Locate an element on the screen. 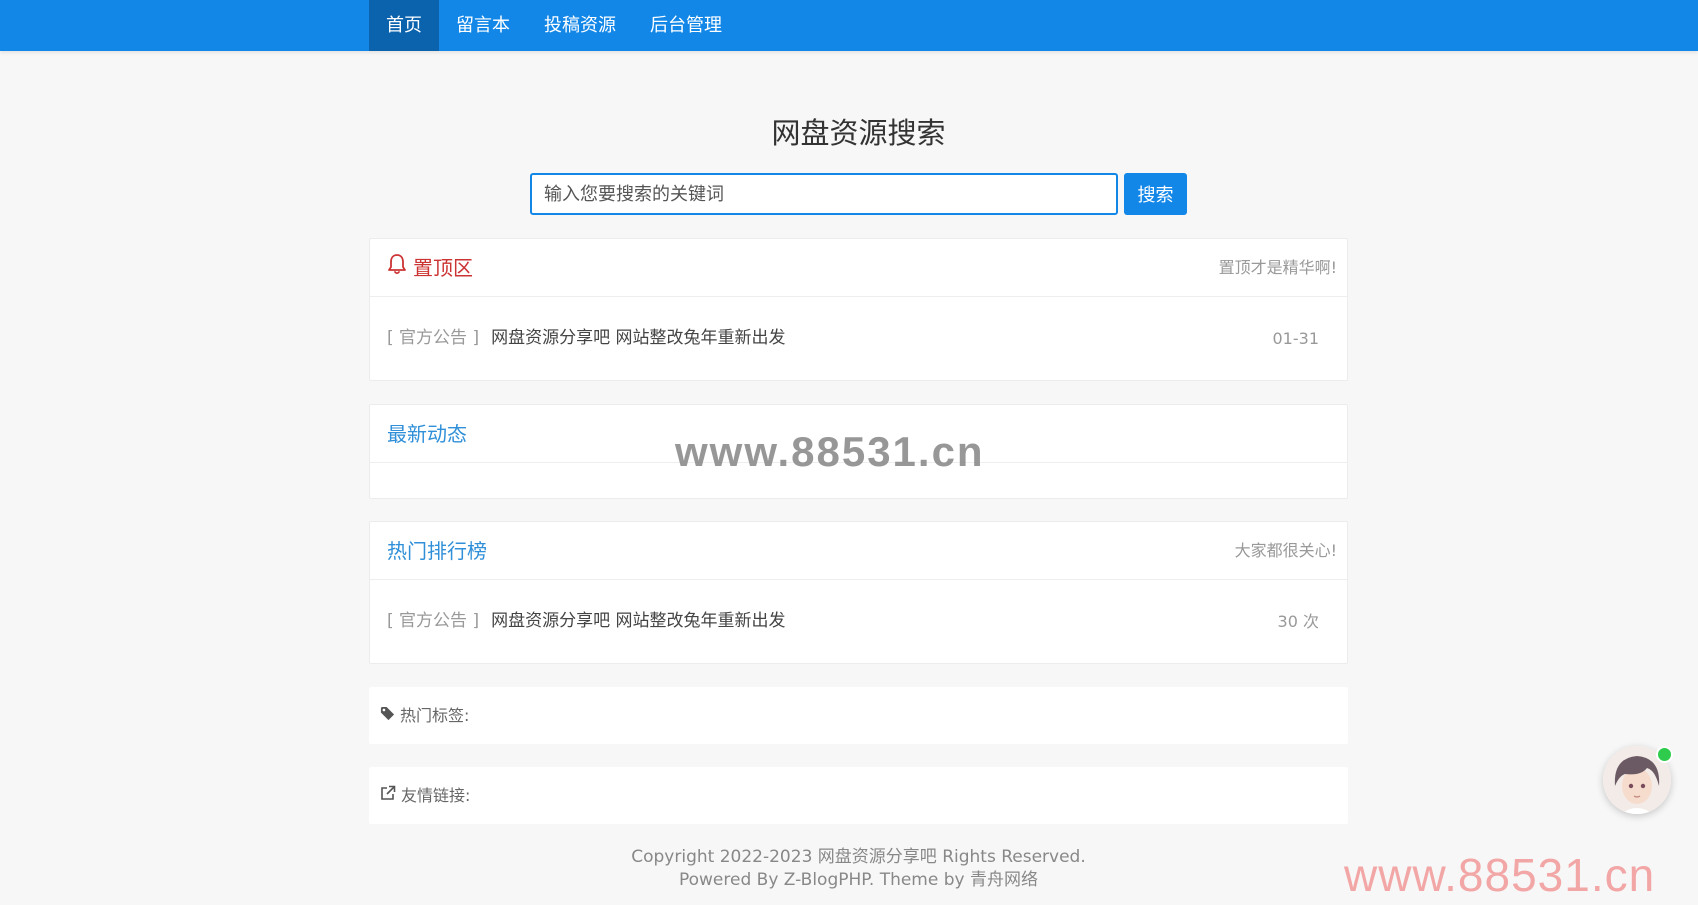 This screenshot has height=905, width=1698. hot-subtitle: 大家都很关心! is located at coordinates (1285, 550).